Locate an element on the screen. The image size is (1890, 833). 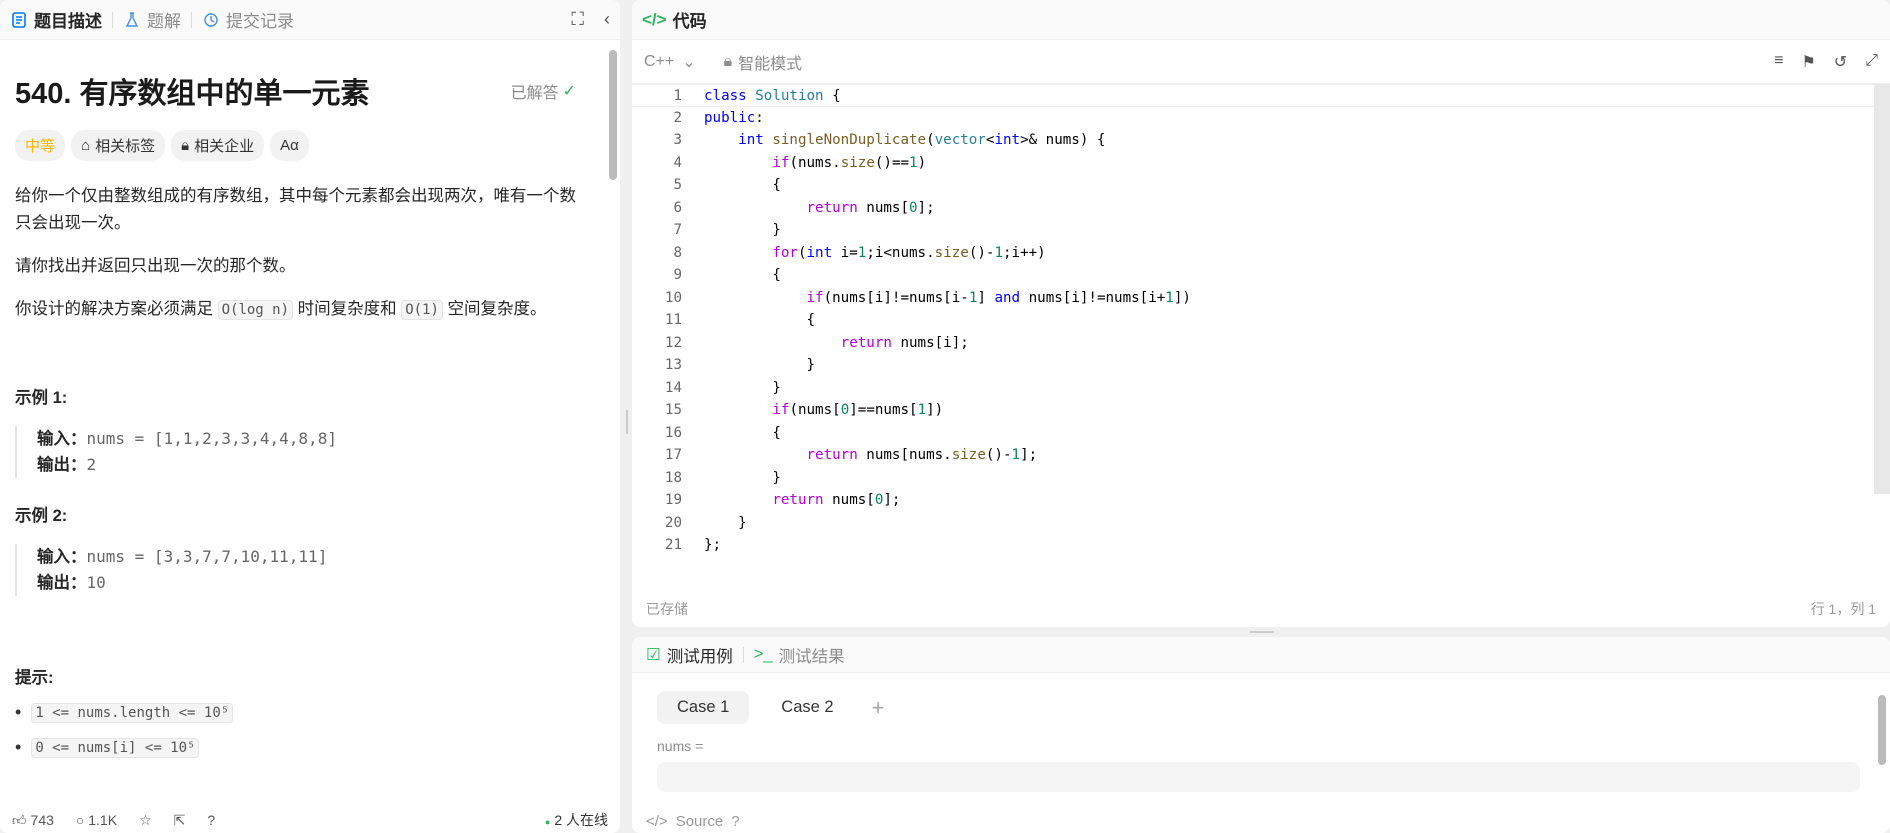
comment-icon: ○ is located at coordinates (80, 820).